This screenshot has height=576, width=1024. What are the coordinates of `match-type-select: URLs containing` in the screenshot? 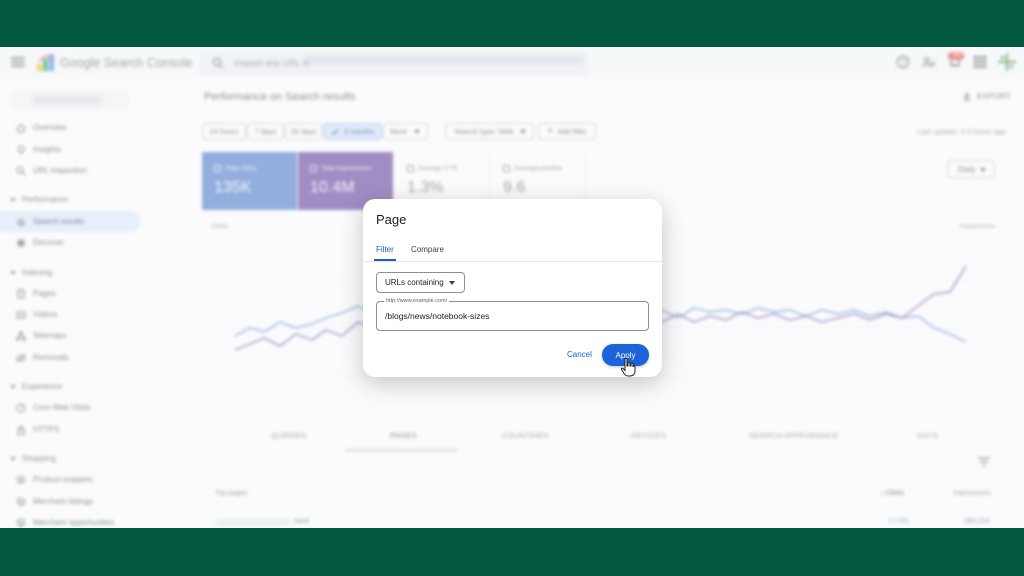 It's located at (420, 282).